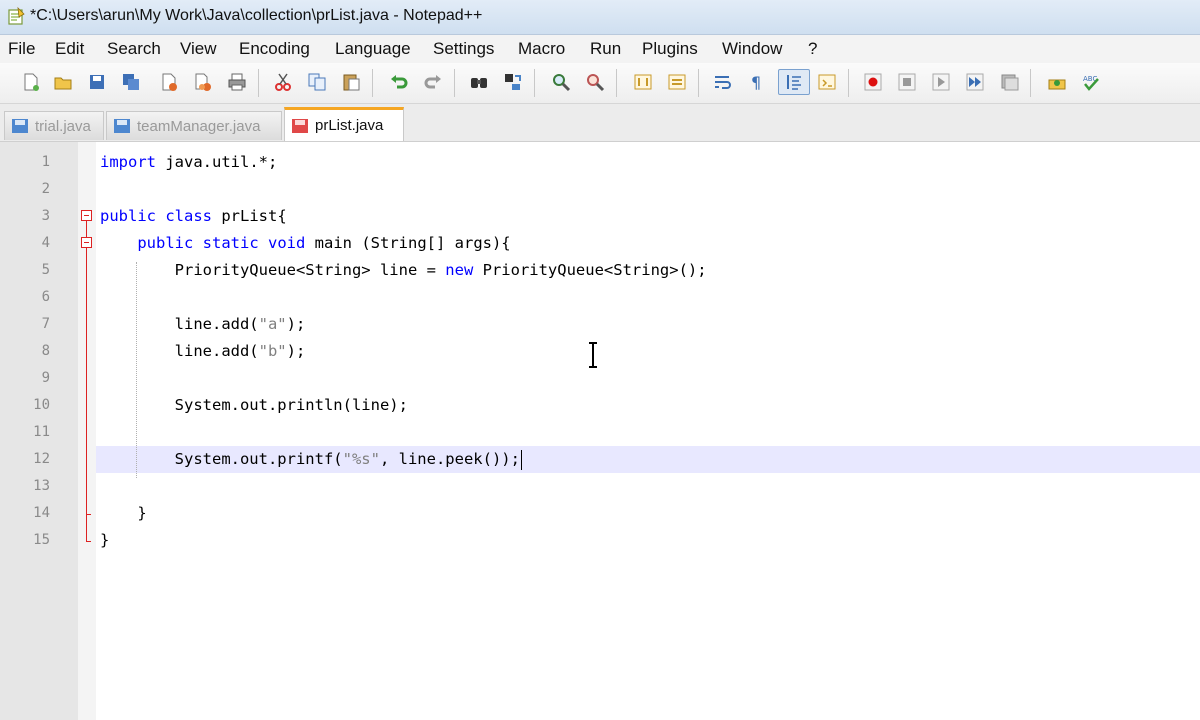  What do you see at coordinates (199, 126) in the screenshot?
I see `tab-label: teamManager.java` at bounding box center [199, 126].